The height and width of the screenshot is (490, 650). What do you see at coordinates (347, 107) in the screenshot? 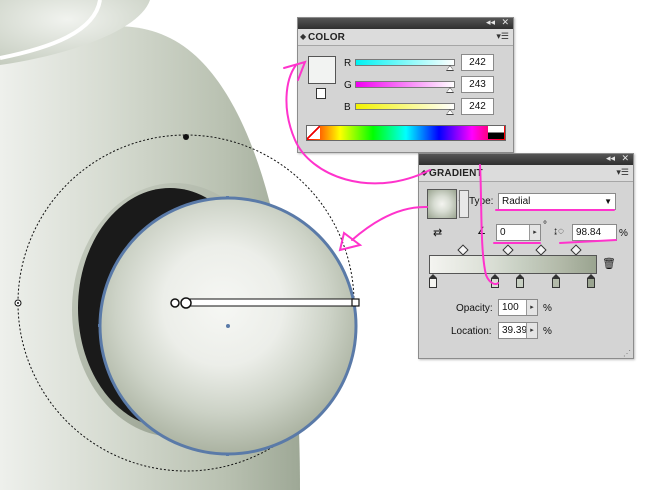
I see `channel-label: B` at bounding box center [347, 107].